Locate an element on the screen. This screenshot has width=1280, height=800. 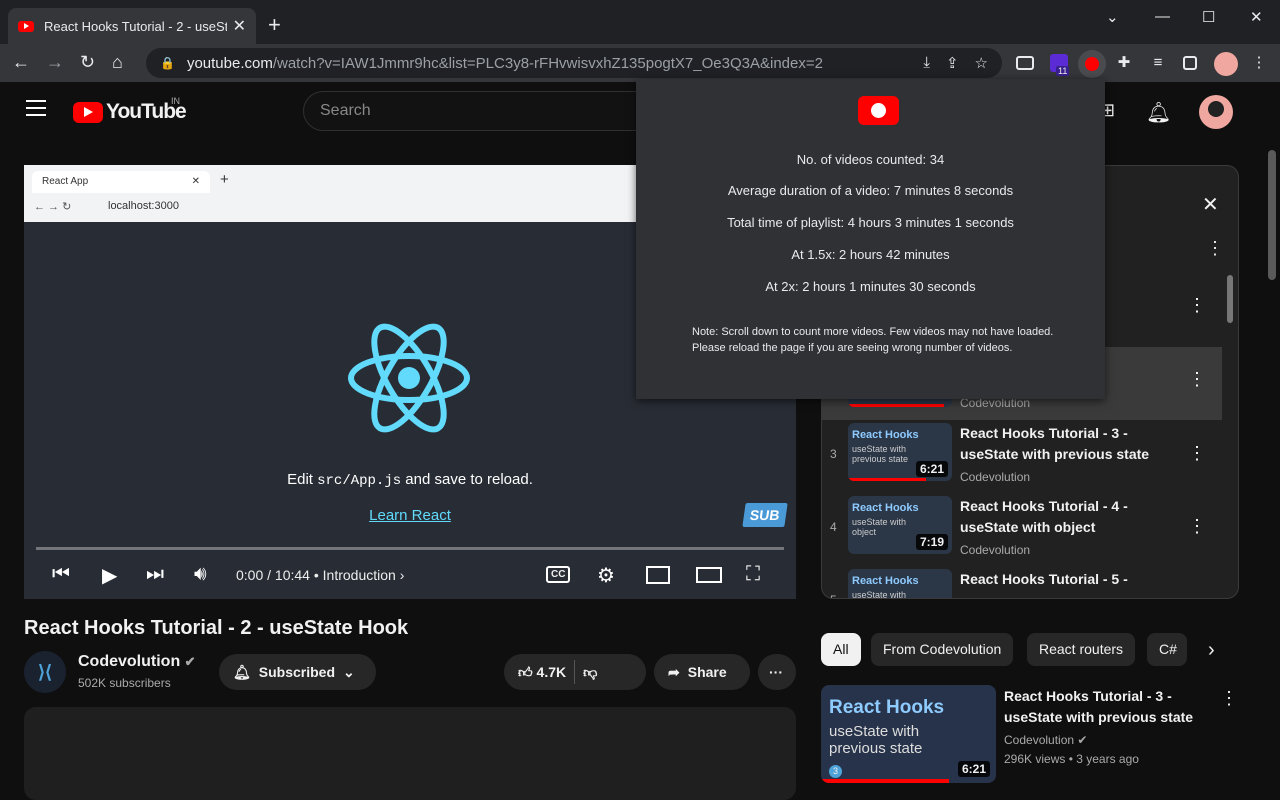
home-icon: ⌂ is located at coordinates (117, 62).